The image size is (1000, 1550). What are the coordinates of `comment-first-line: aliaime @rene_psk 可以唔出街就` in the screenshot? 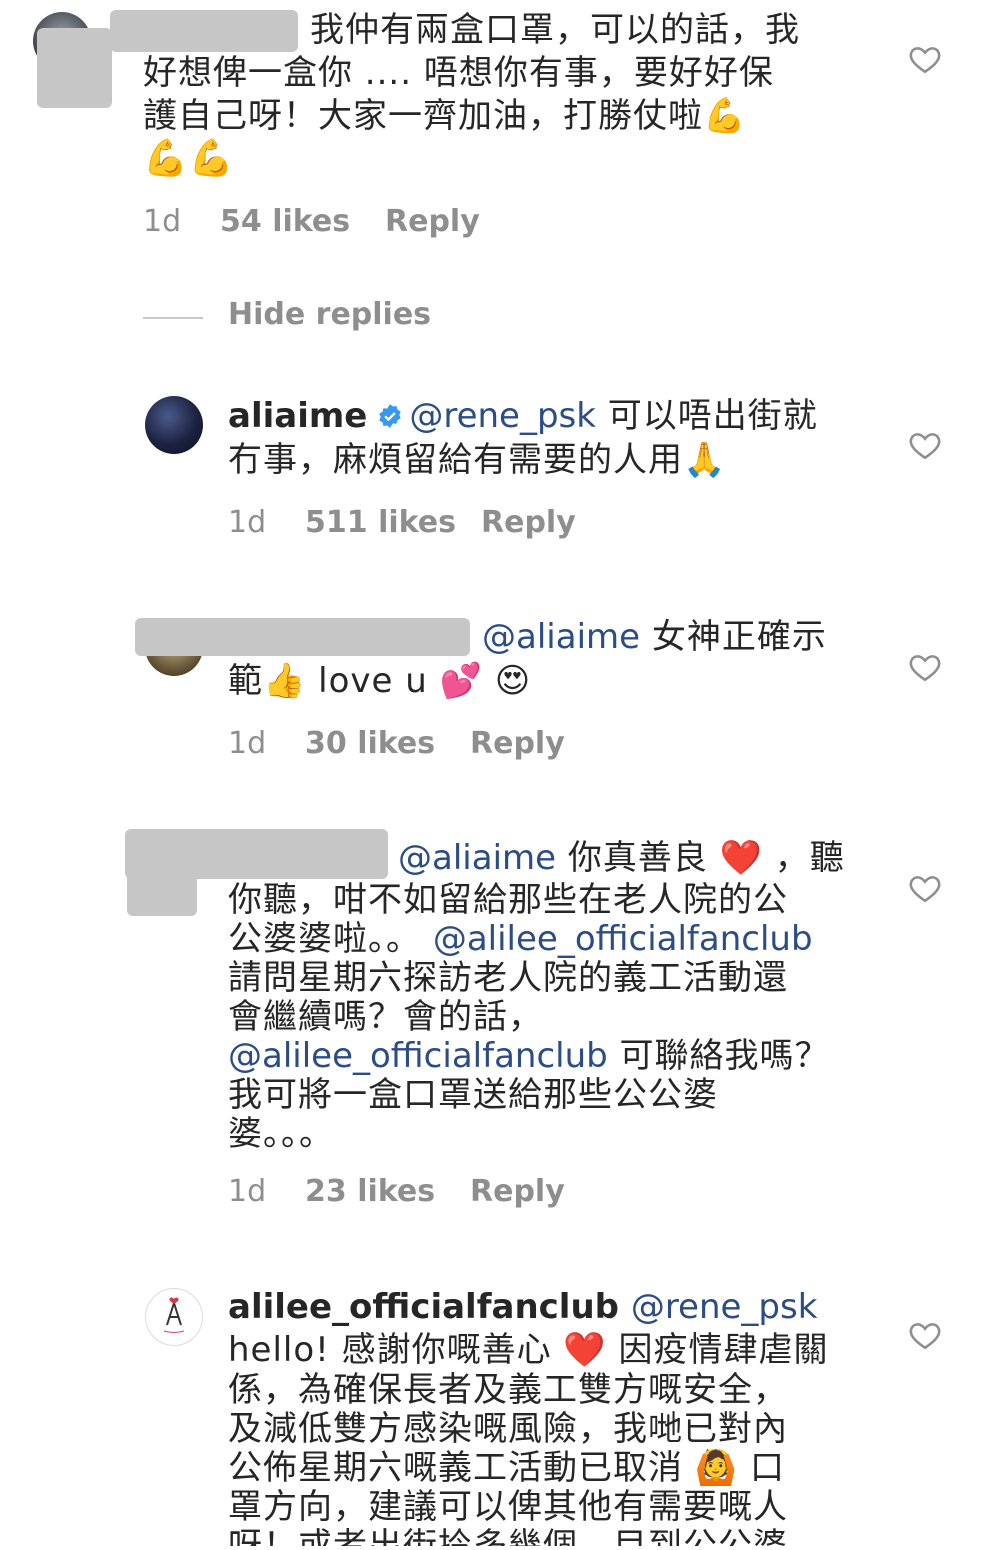 It's located at (523, 416).